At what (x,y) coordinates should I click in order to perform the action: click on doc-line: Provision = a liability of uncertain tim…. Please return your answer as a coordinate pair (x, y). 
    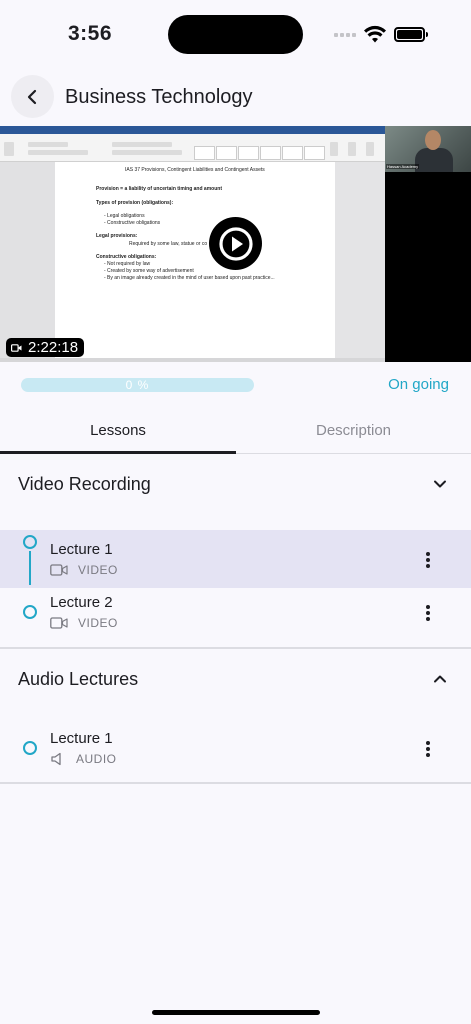
    Looking at the image, I should click on (159, 189).